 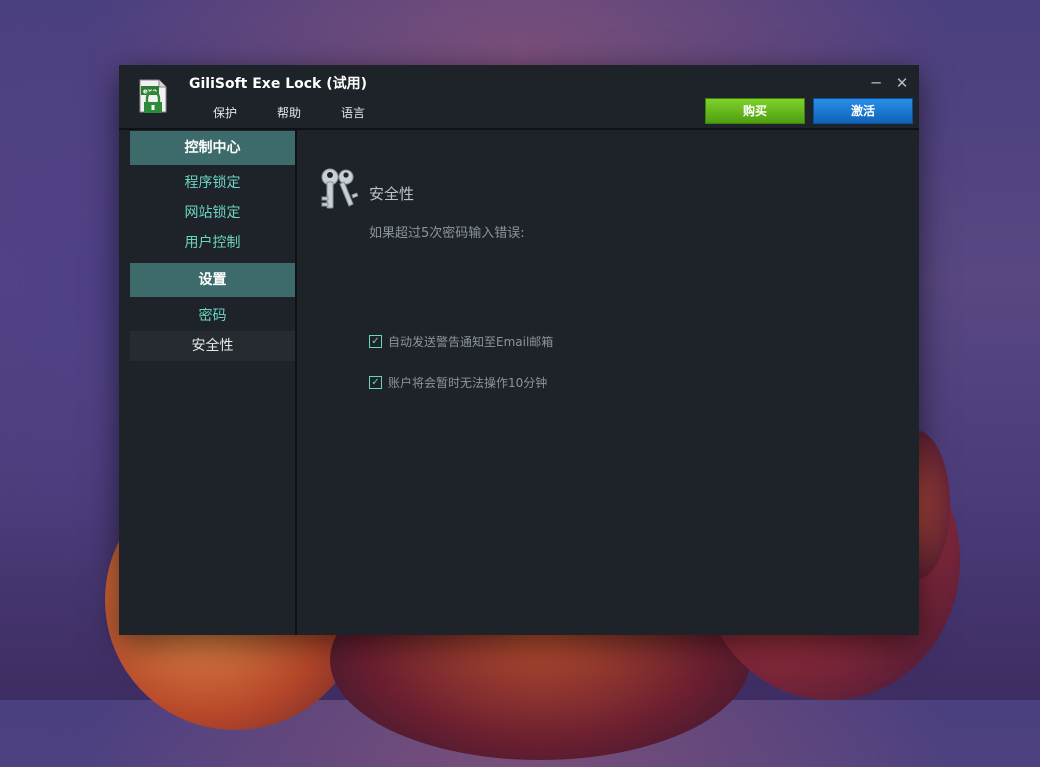 I want to click on section-description: 如果超过5次密码输入错误:, so click(x=447, y=233).